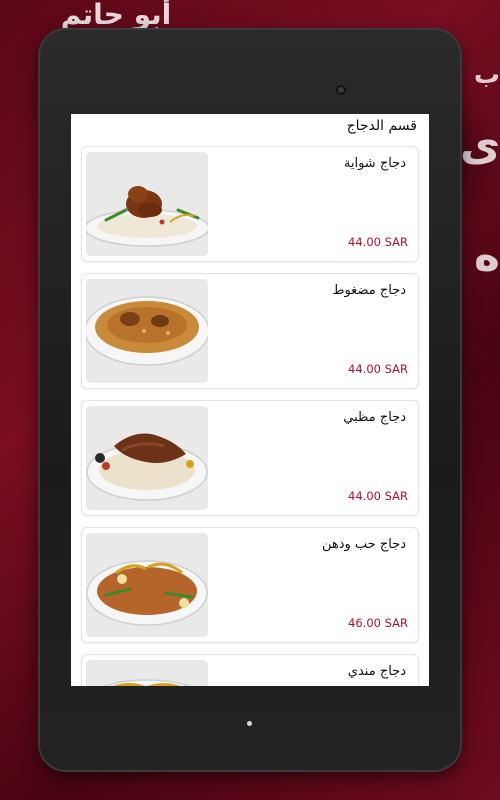  I want to click on menu-item: دجاج مضغوط 44.00 SAR, so click(250, 331).